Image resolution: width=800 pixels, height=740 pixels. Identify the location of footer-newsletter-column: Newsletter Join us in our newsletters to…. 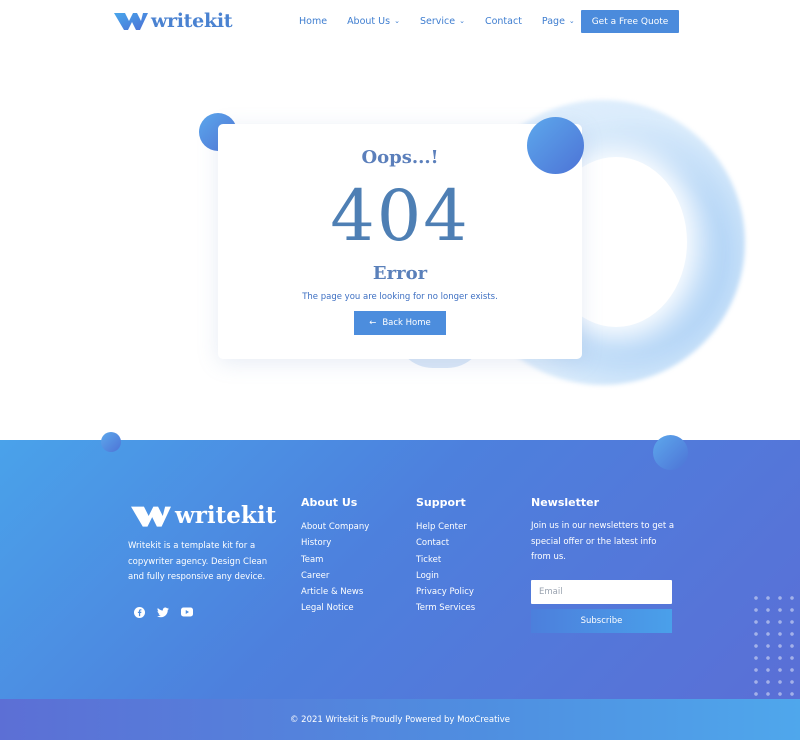
(603, 531).